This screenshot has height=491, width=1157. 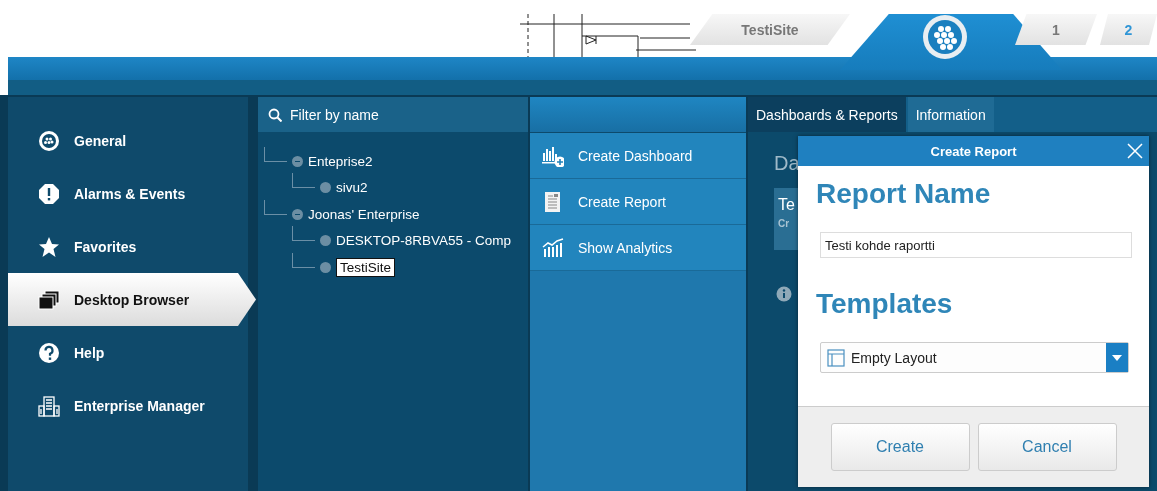 What do you see at coordinates (1047, 447) in the screenshot?
I see `dialog-button: Cancel` at bounding box center [1047, 447].